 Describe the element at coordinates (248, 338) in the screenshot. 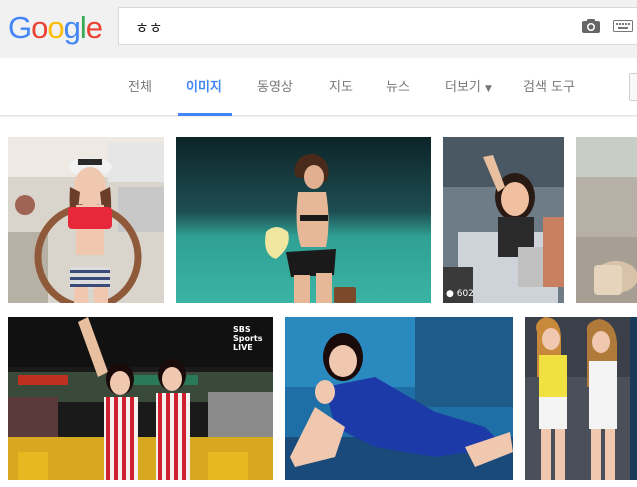

I see `broadcast-logo: SBS Sports LIVE` at that location.